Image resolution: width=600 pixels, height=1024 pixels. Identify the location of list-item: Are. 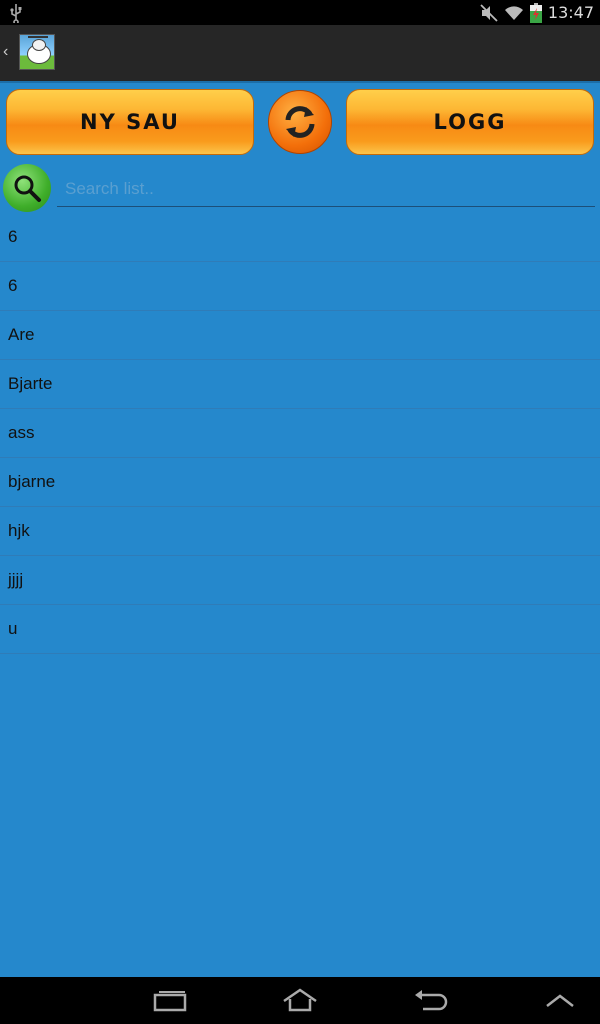
(300, 335).